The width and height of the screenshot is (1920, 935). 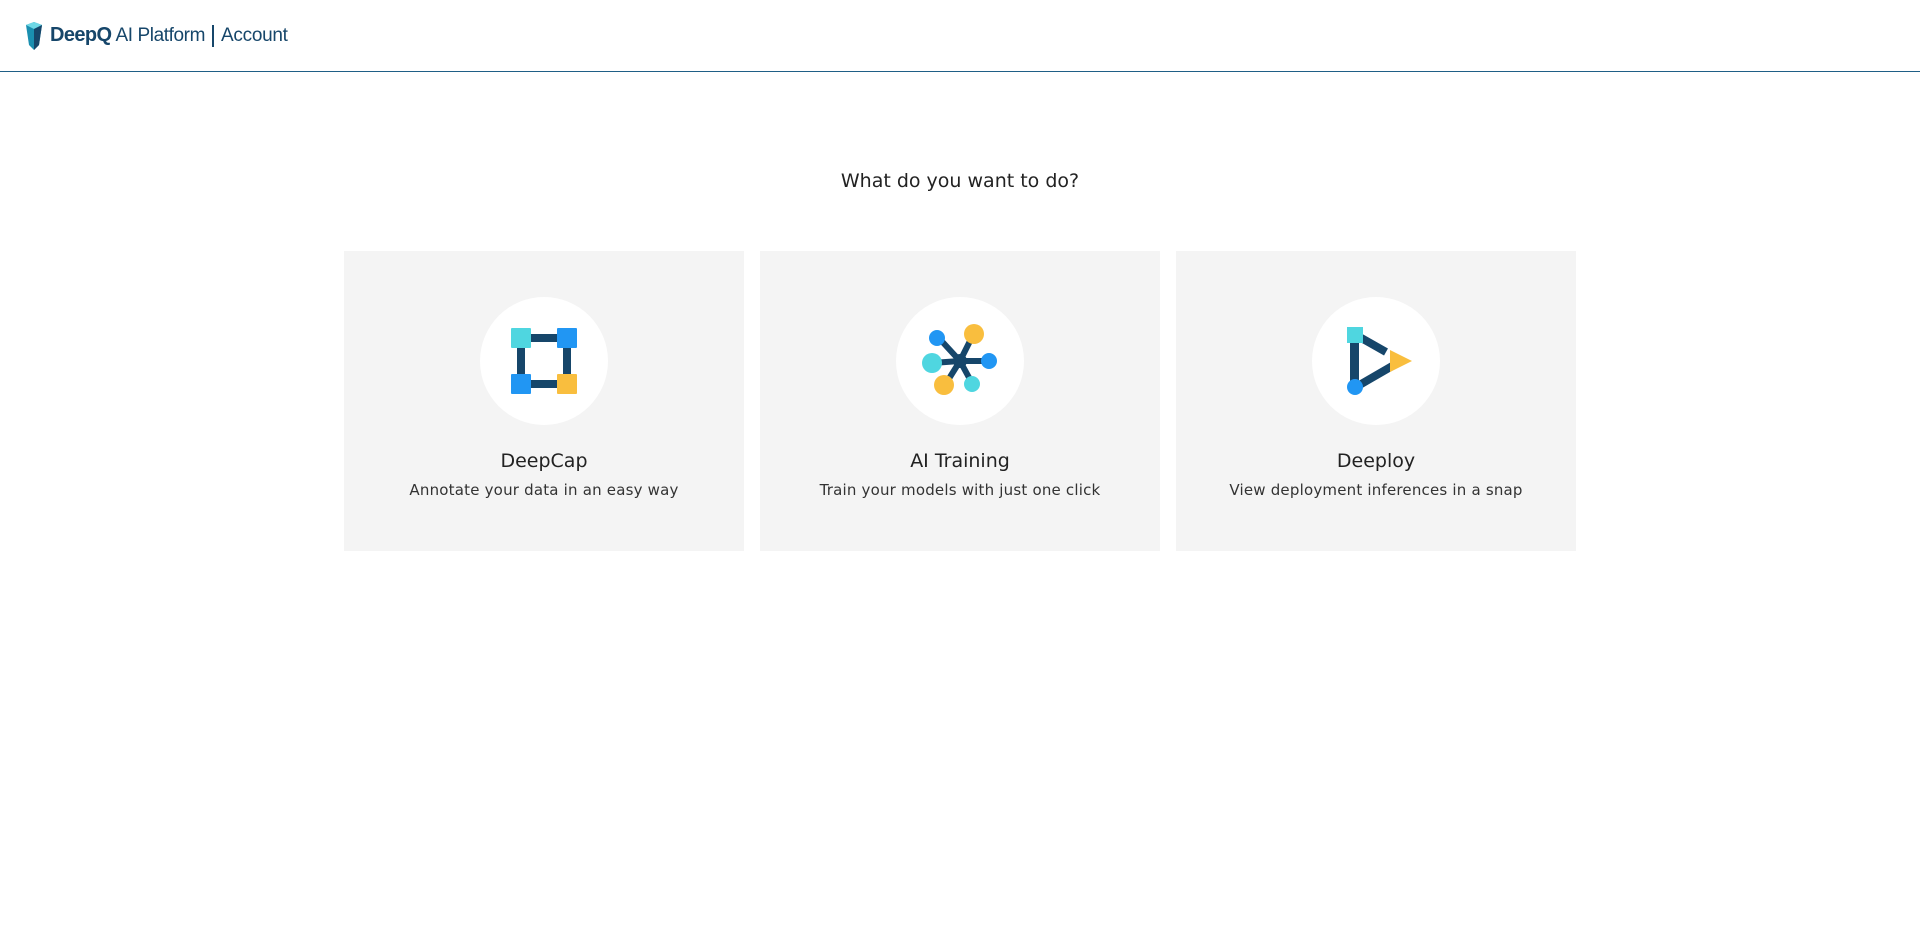 I want to click on deepcap-icon-circle, so click(x=544, y=361).